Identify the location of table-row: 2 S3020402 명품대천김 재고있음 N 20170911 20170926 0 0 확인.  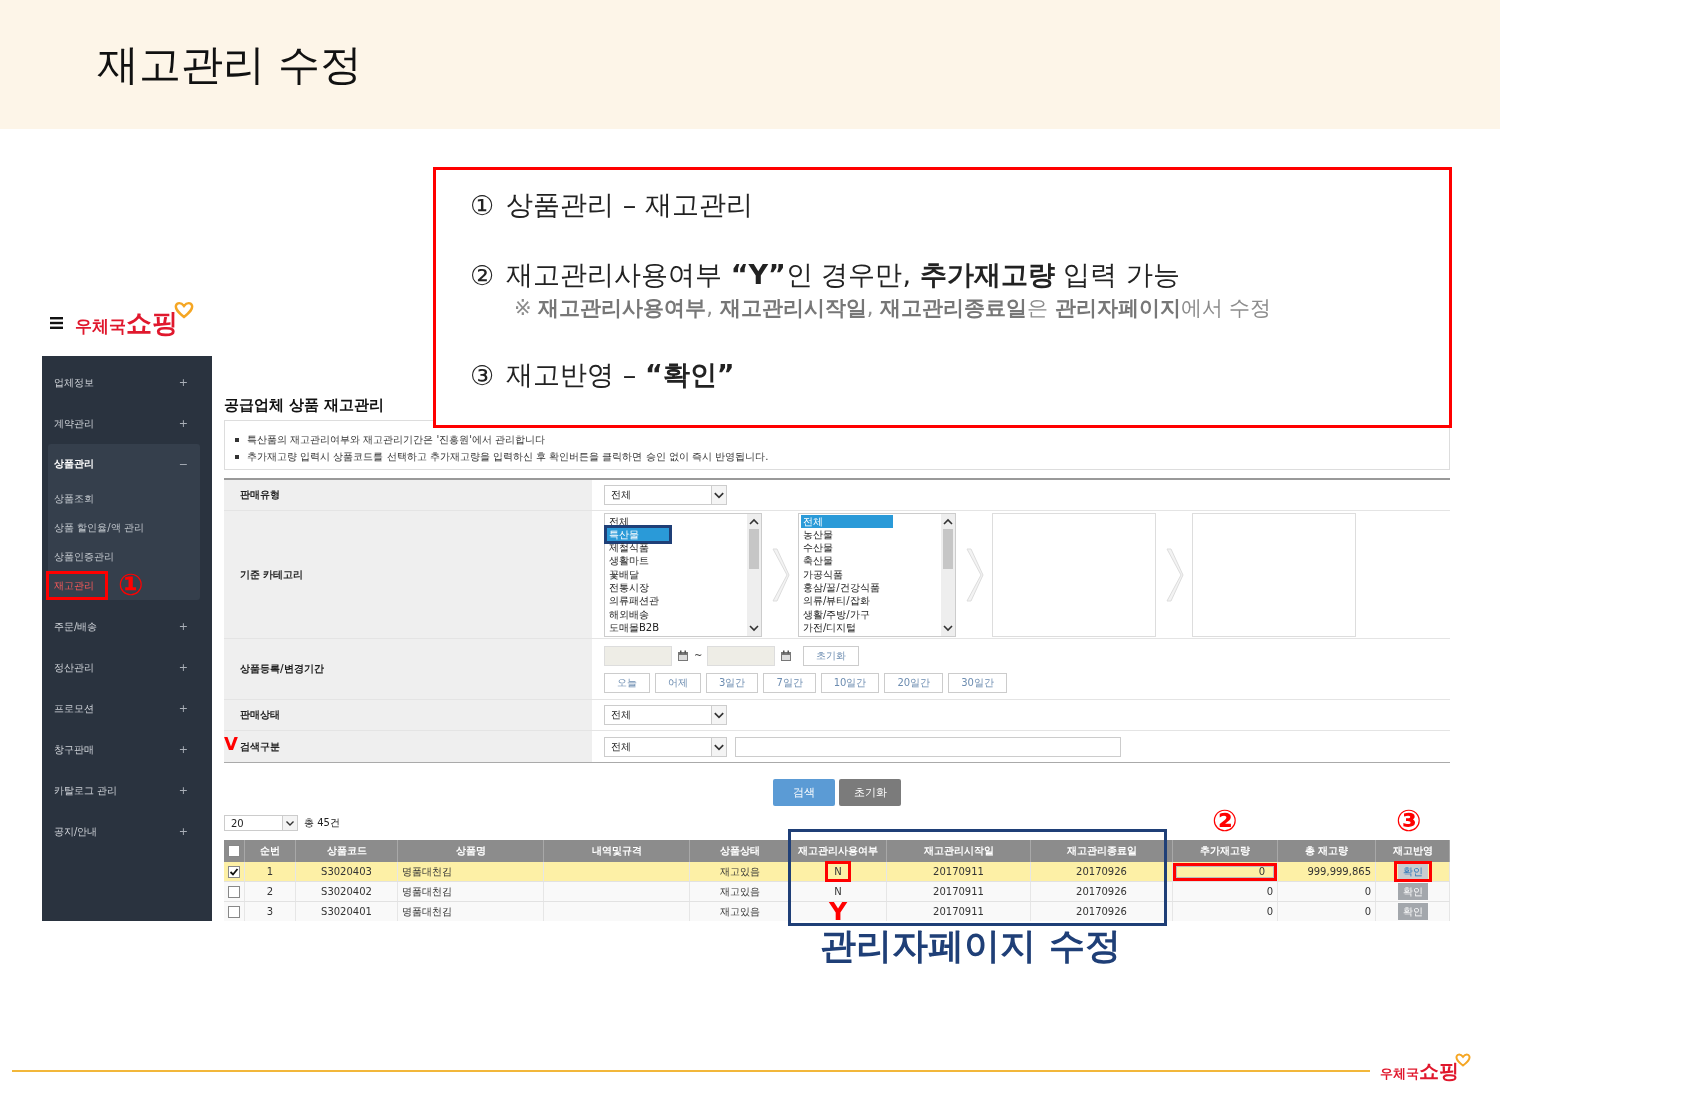
(837, 892).